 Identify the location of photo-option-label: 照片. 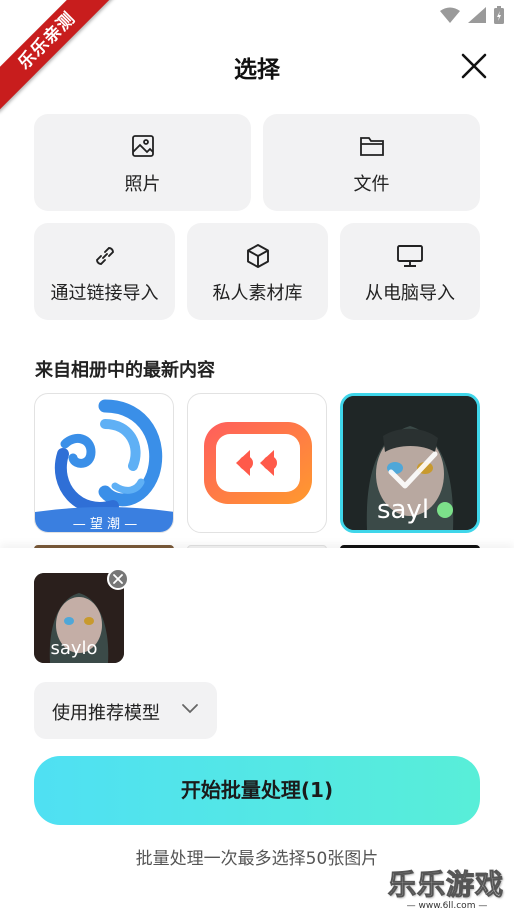
(142, 184).